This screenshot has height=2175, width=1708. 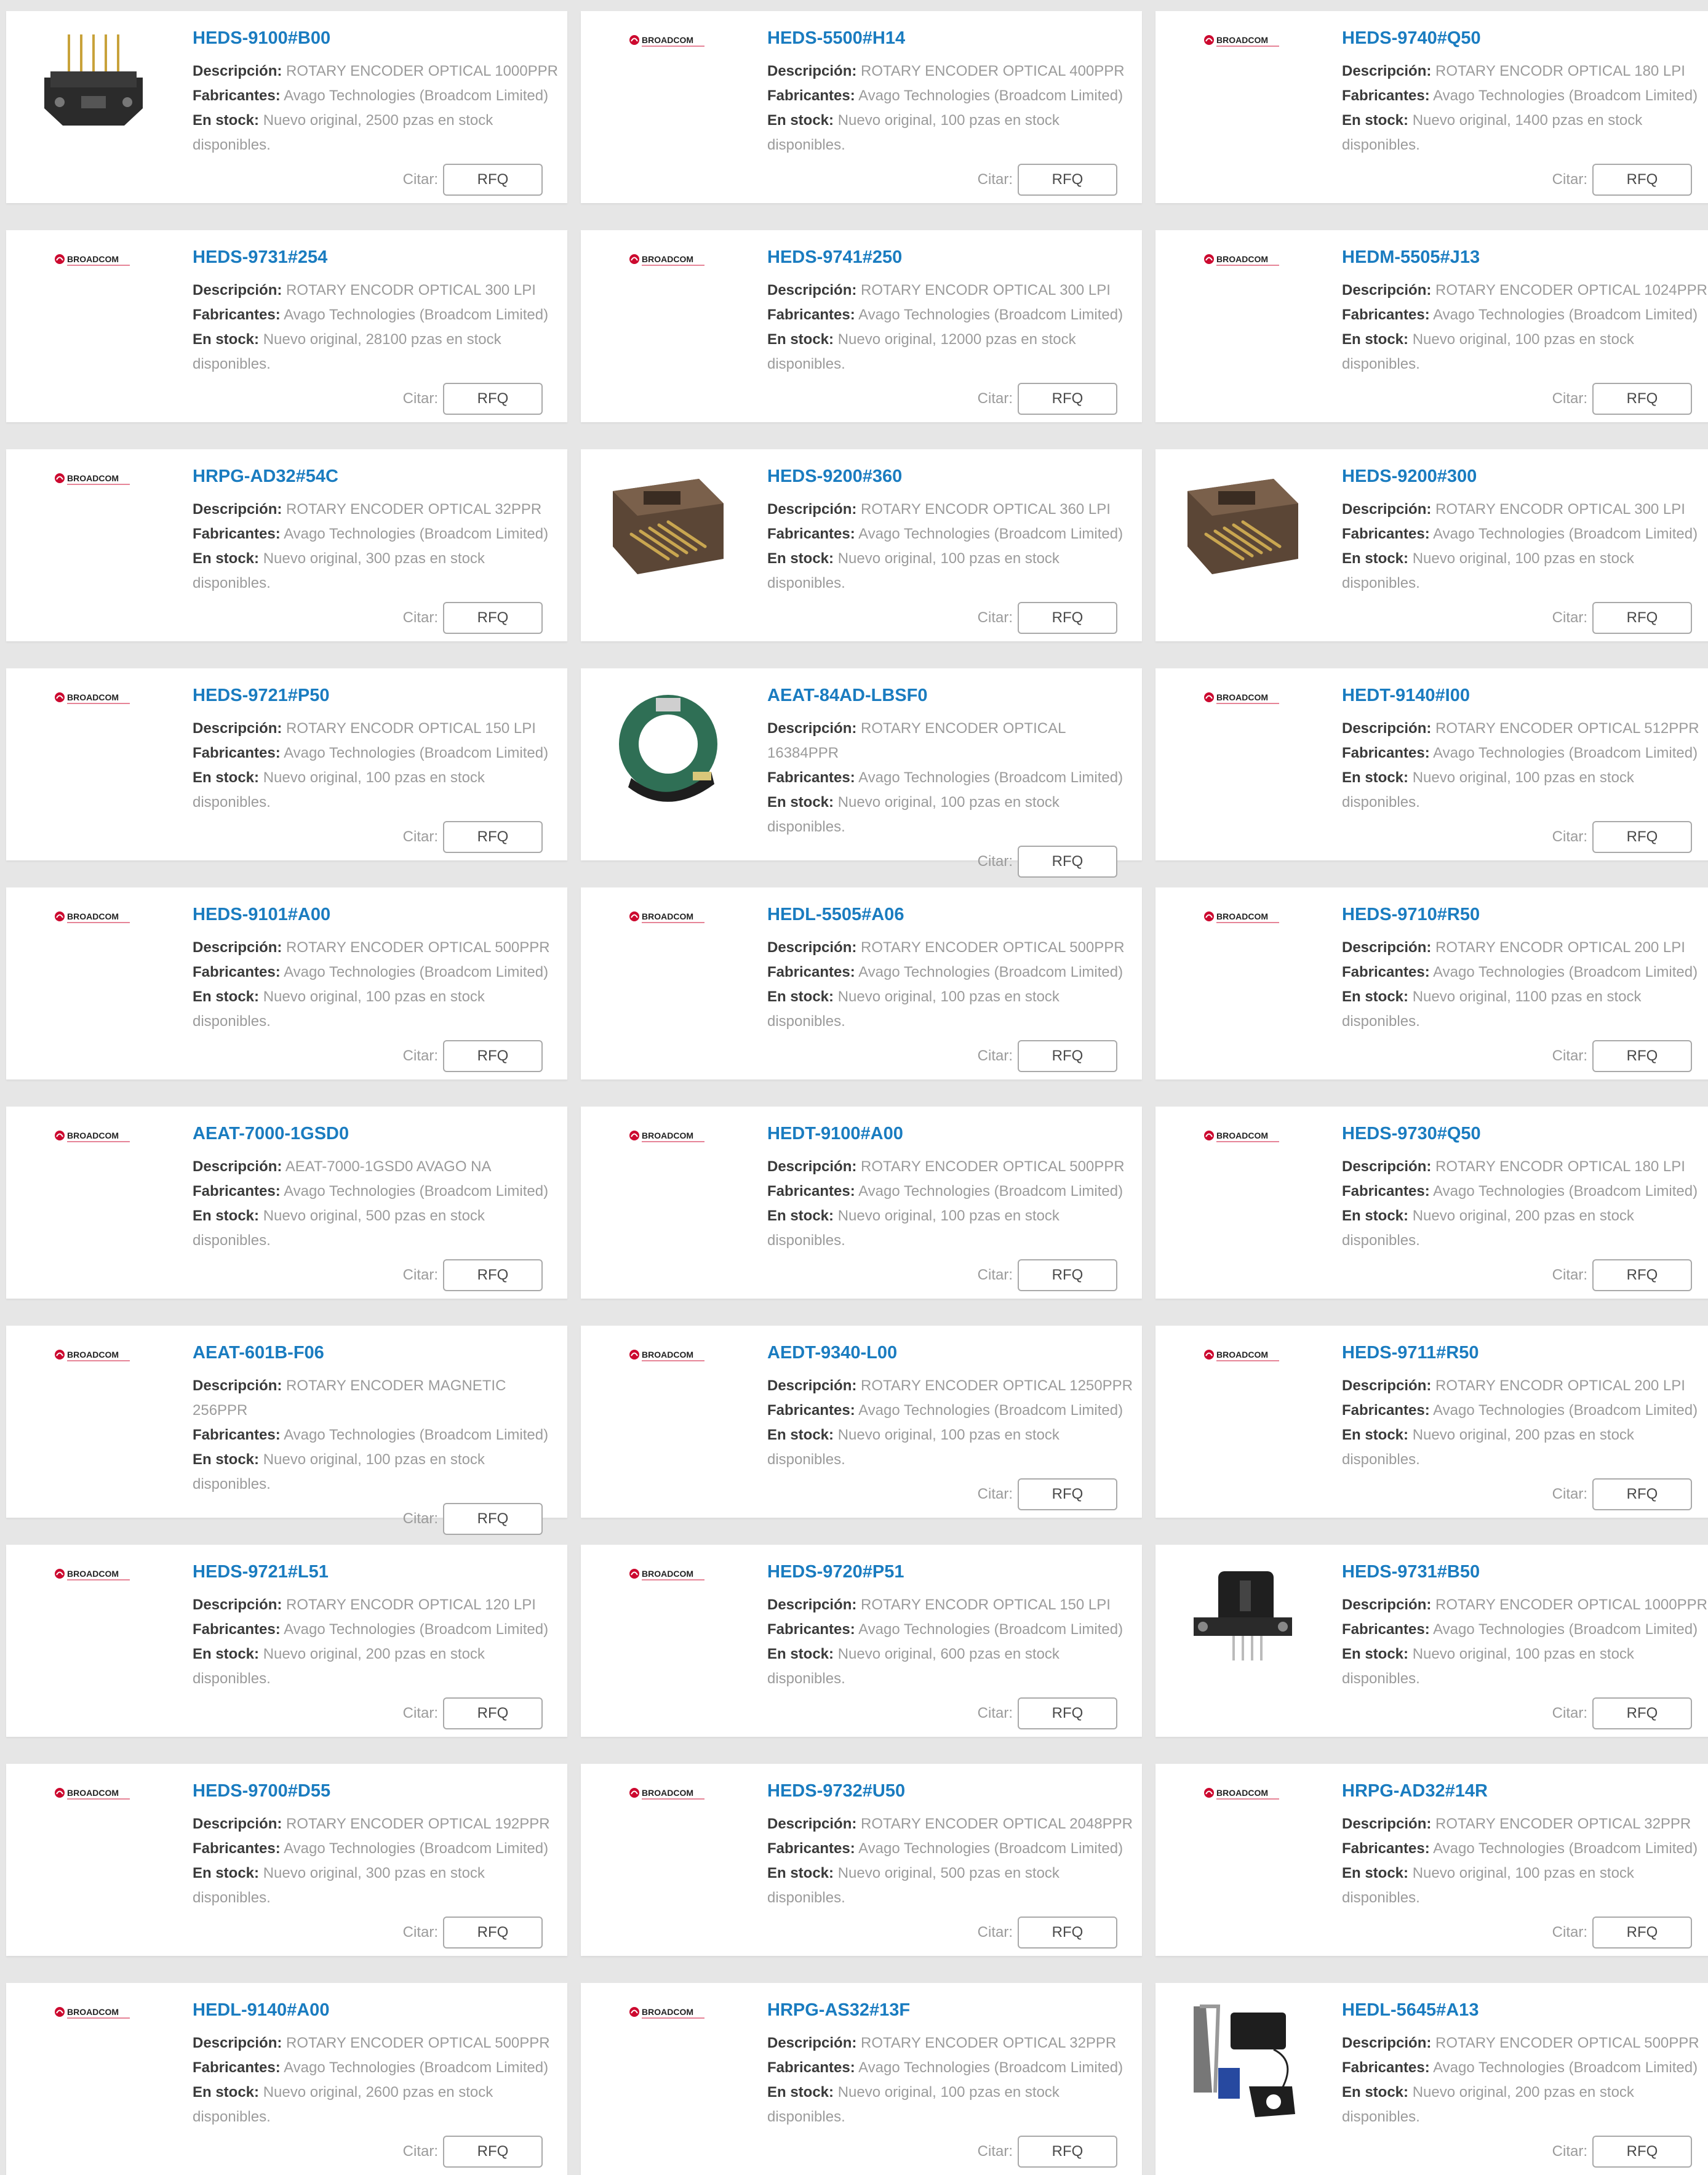 I want to click on product-part-link: AEDT-9340-L00, so click(x=832, y=1353).